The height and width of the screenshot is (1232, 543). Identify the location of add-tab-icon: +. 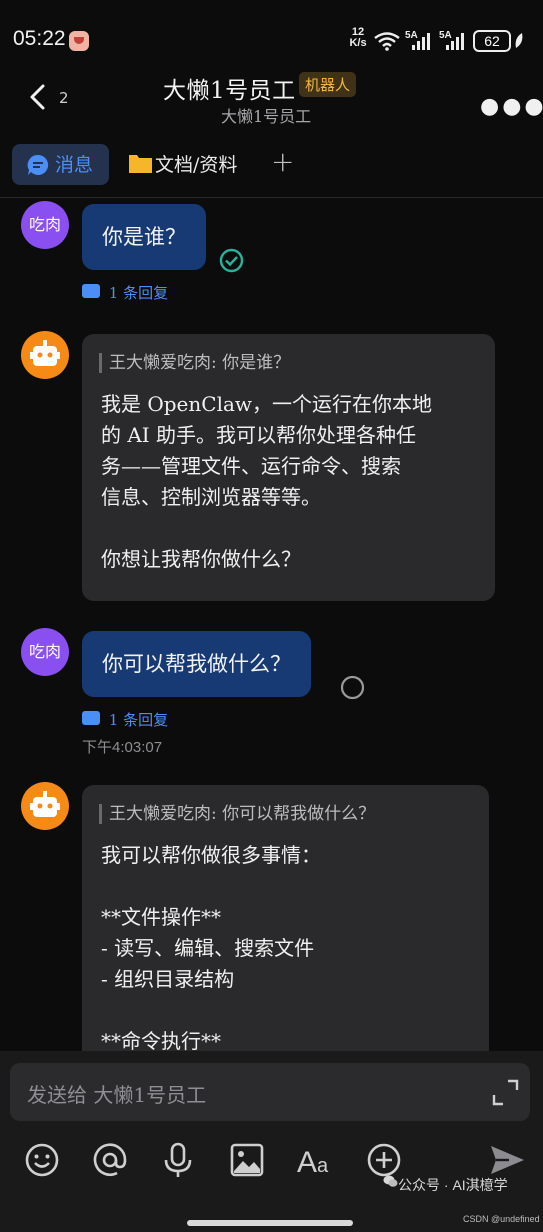
(282, 161).